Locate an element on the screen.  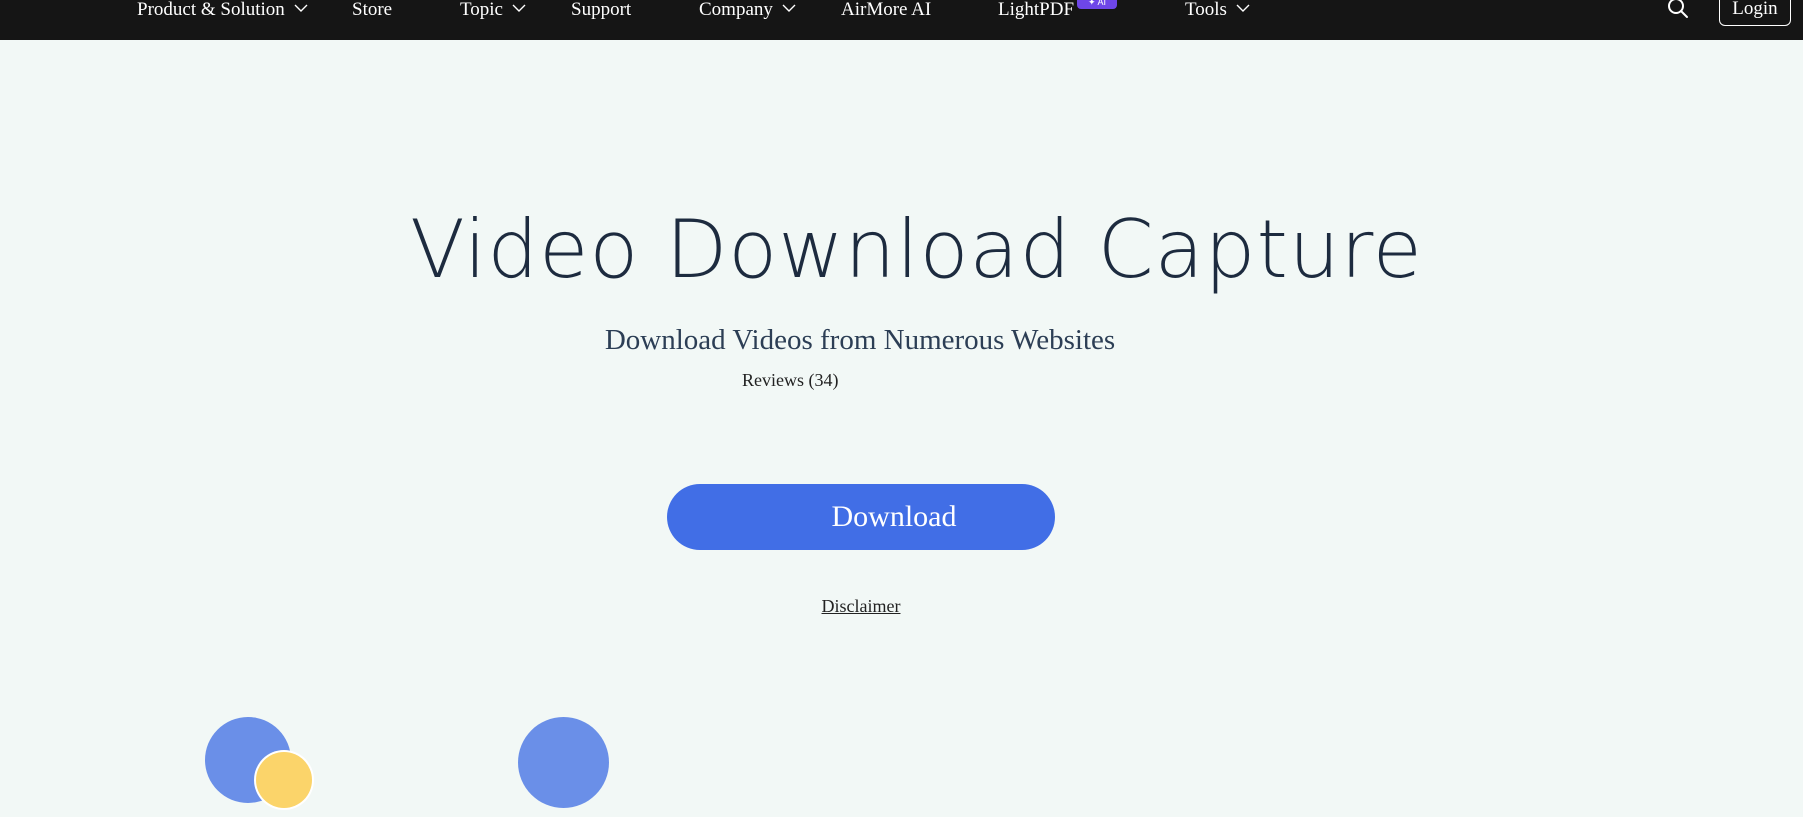
page-title: Video Download Capture is located at coordinates (901, 250).